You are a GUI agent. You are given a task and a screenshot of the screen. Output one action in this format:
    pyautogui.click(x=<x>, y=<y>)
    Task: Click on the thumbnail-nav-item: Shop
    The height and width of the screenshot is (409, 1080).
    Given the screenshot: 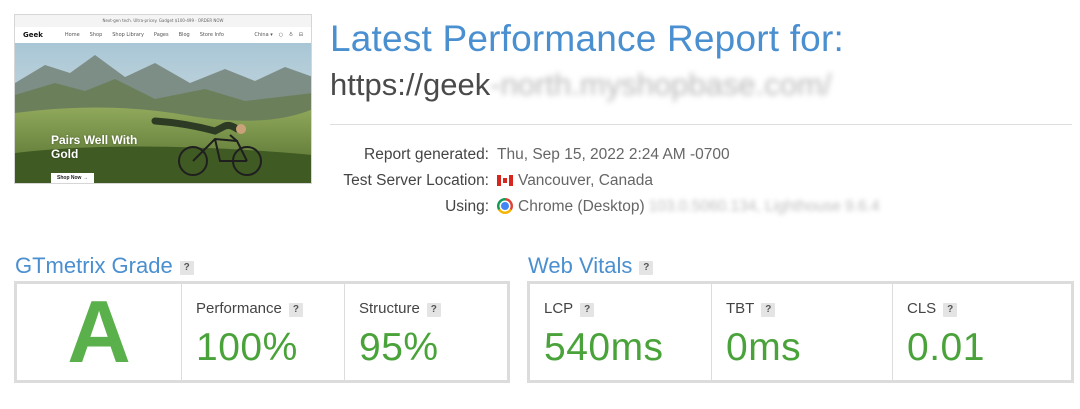 What is the action you would take?
    pyautogui.click(x=96, y=35)
    